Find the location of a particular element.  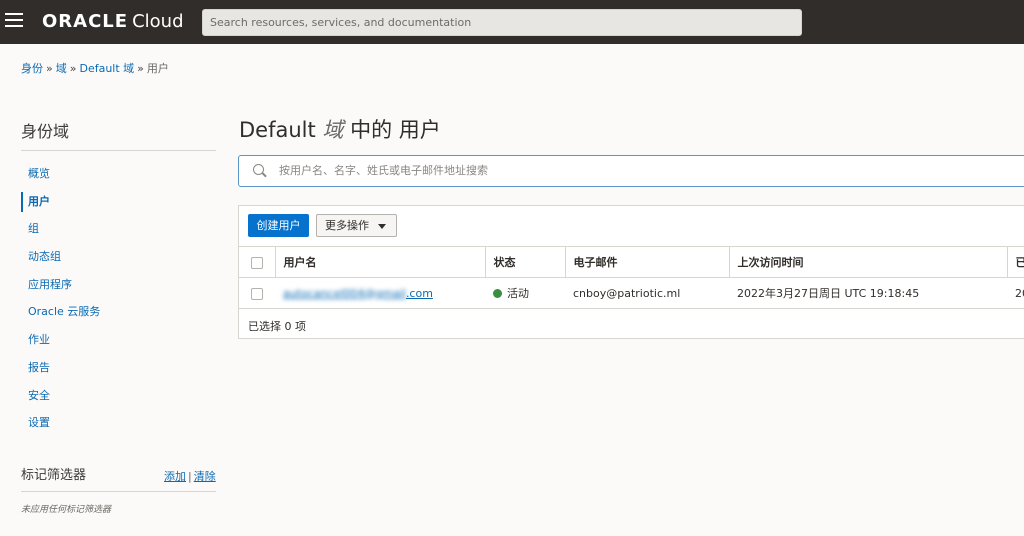

username-blurred: autocancel004@gmail is located at coordinates (344, 293).